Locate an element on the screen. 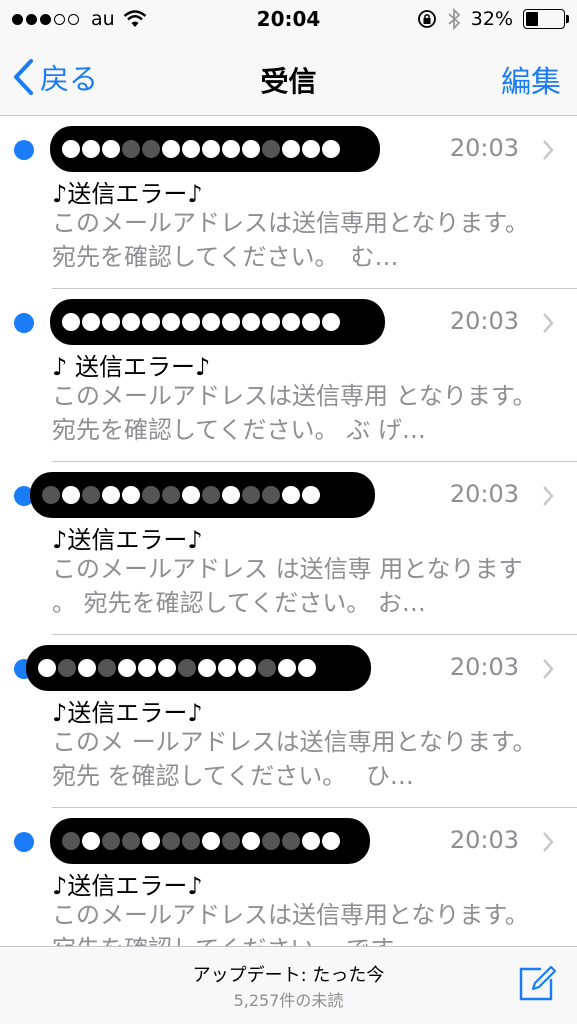 This screenshot has height=1024, width=577. status-right: 32% is located at coordinates (493, 19).